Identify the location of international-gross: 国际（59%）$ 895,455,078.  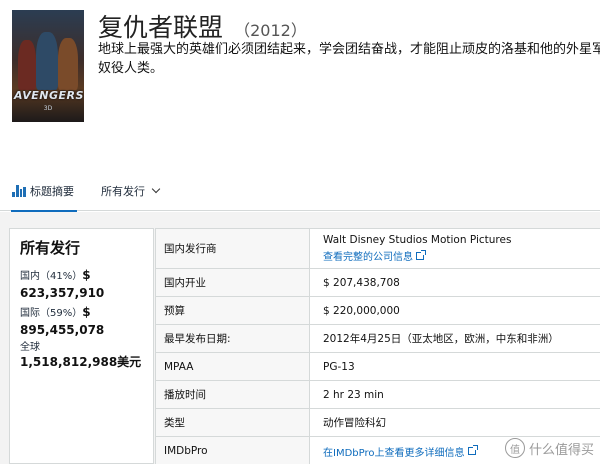
(62, 321).